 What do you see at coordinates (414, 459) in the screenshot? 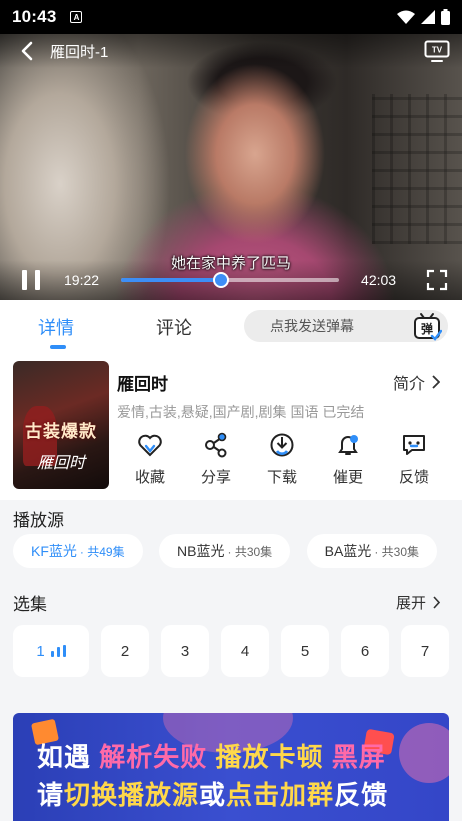
I see `feedback-button: 反馈` at bounding box center [414, 459].